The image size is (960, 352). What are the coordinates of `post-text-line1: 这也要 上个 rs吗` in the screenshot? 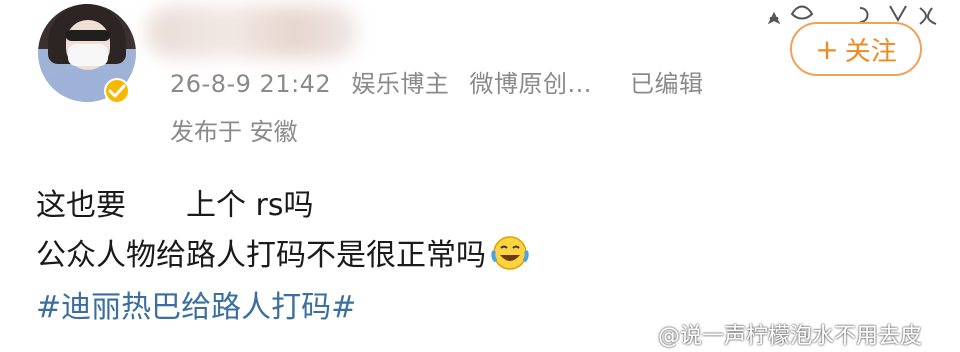 It's located at (175, 202).